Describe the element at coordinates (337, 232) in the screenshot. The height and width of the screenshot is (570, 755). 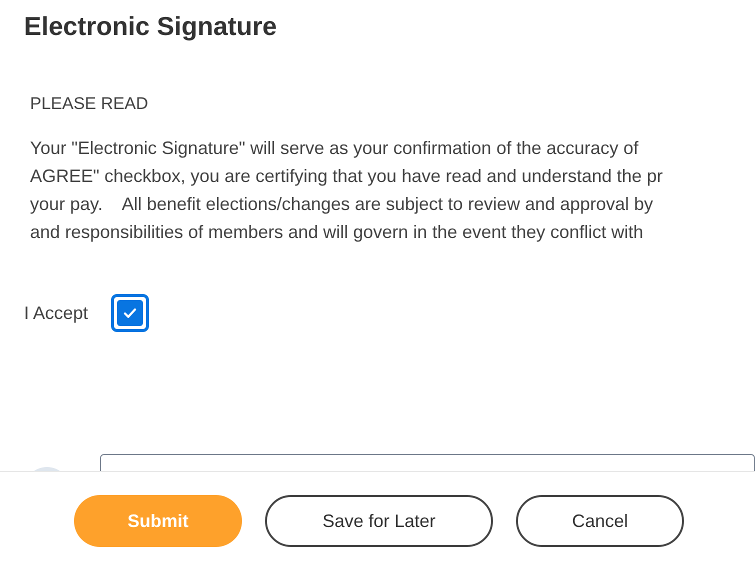
I see `paragraph-line: and responsibilities of members and will govern in the event they conflict with` at that location.